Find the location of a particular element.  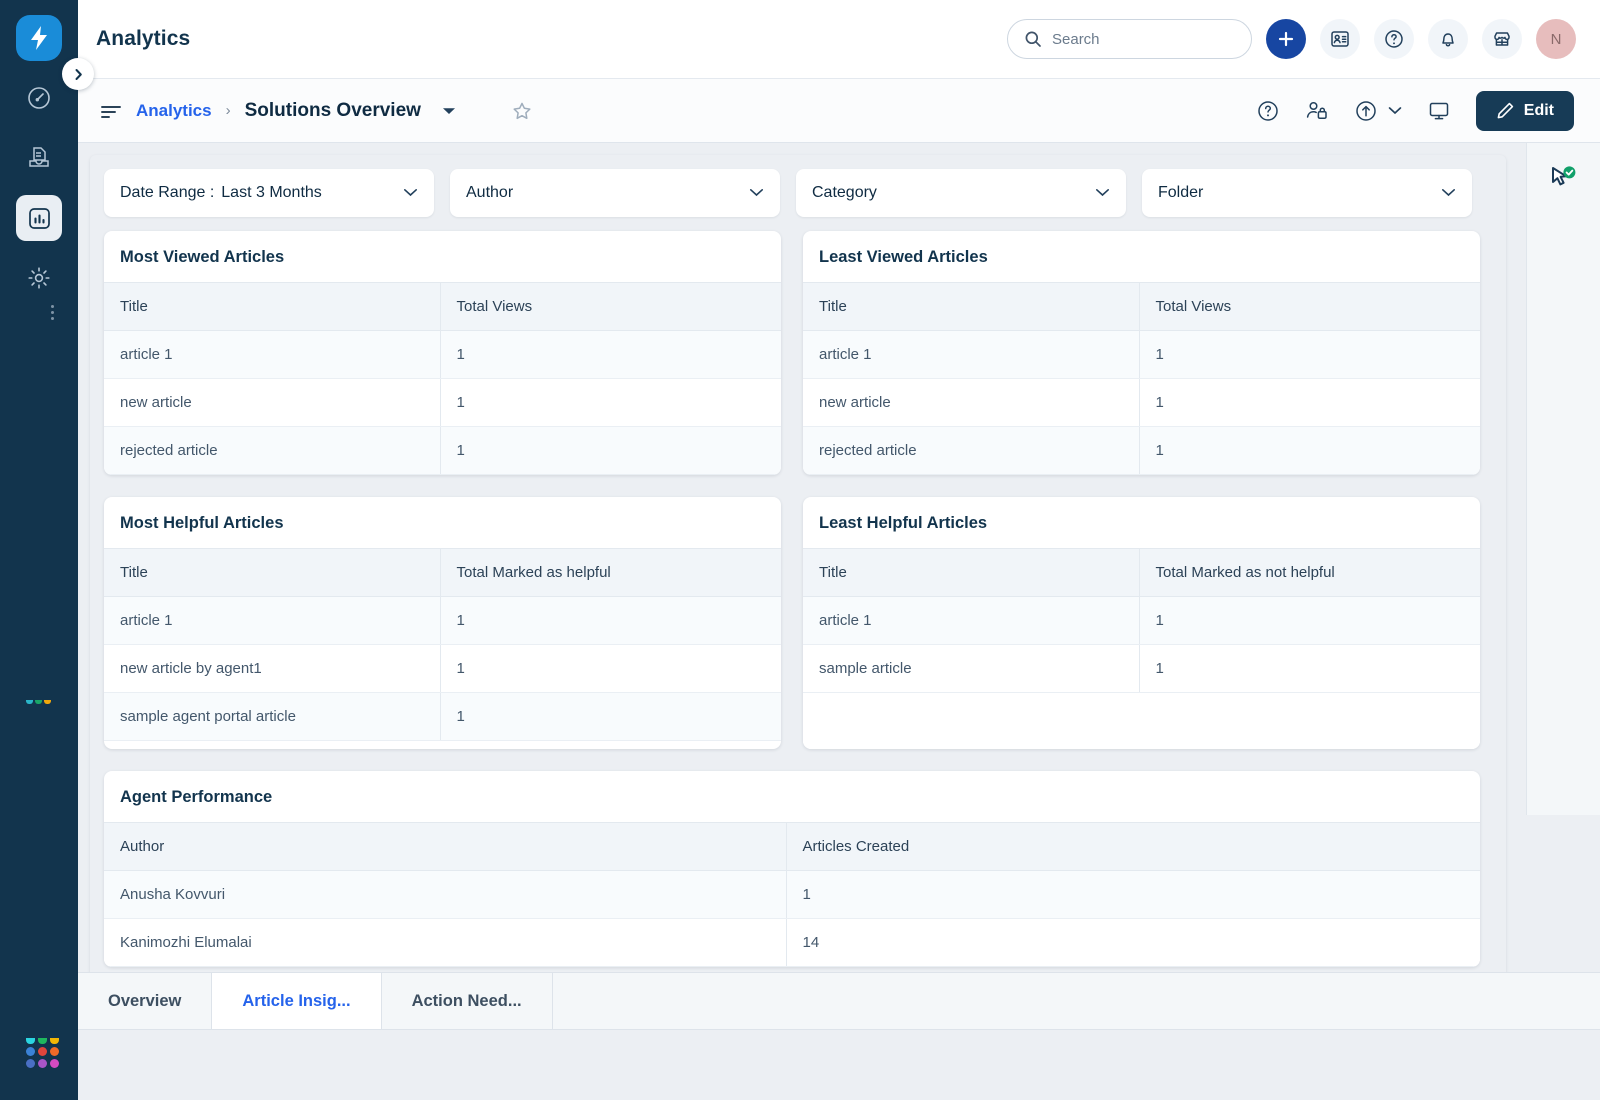

filter-author: Author is located at coordinates (615, 193).